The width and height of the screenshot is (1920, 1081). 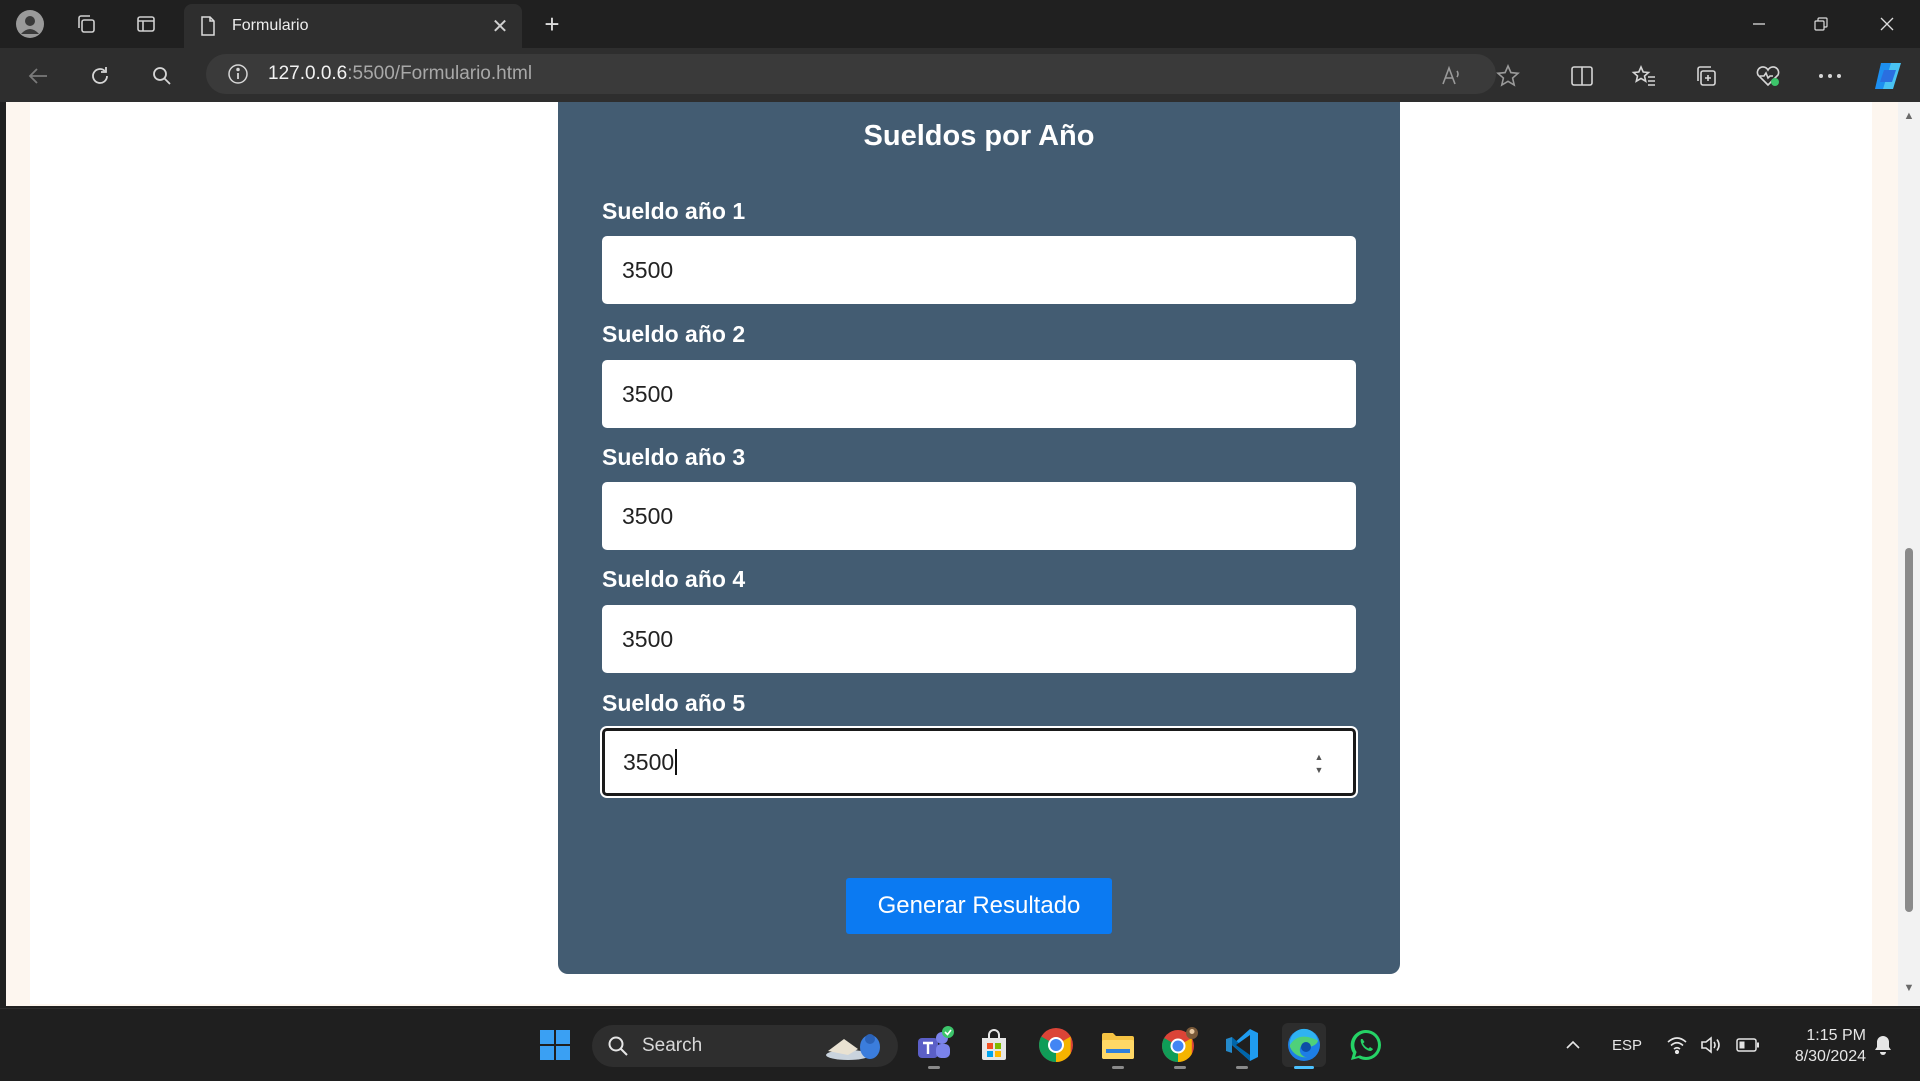 What do you see at coordinates (934, 1046) in the screenshot?
I see `teams-app-icon` at bounding box center [934, 1046].